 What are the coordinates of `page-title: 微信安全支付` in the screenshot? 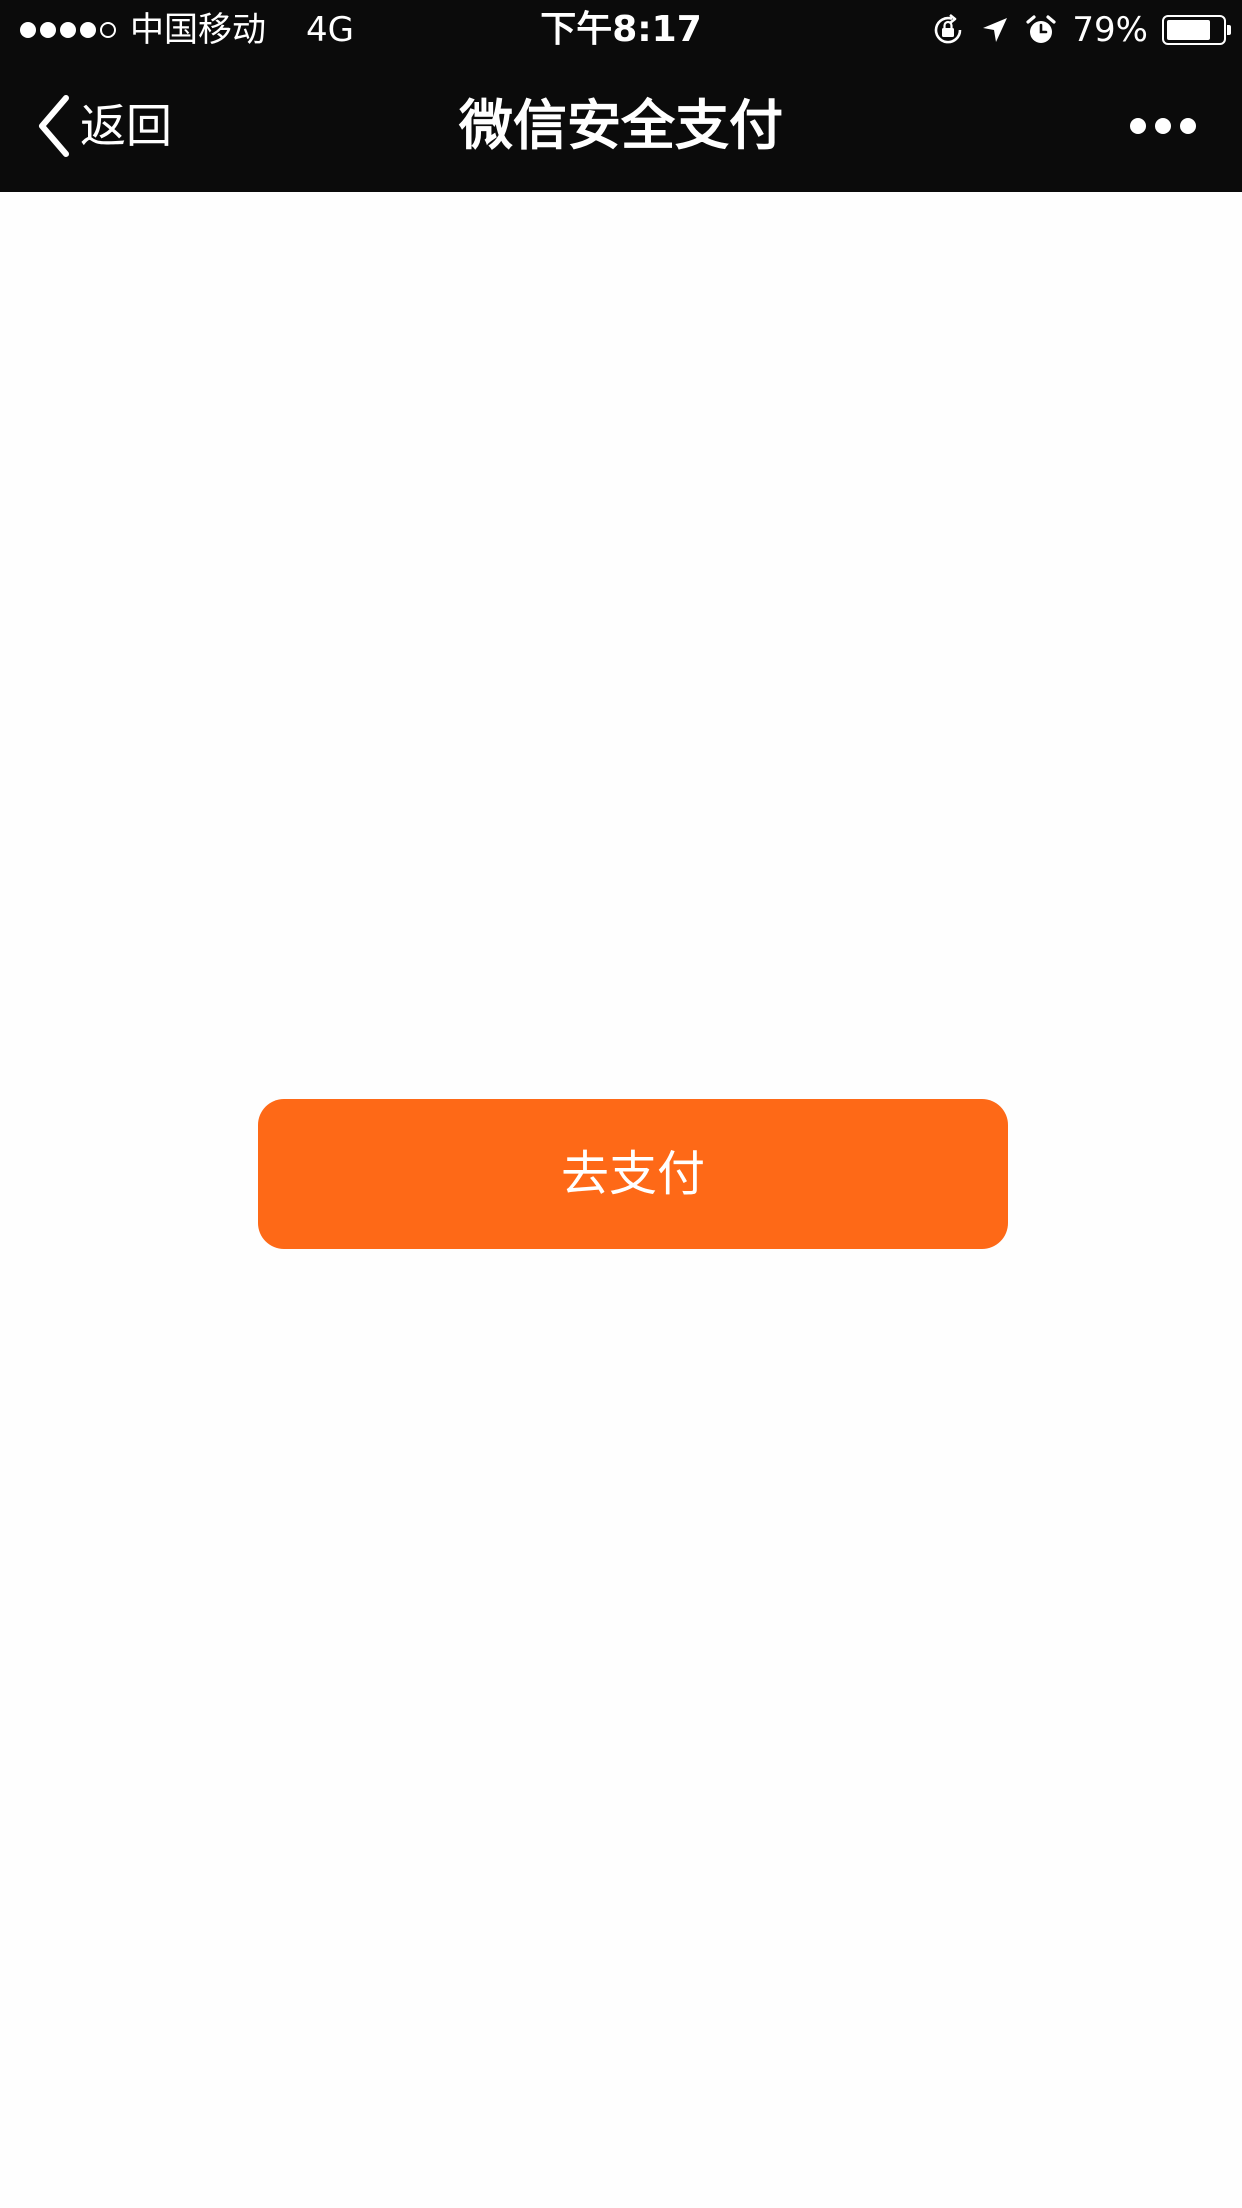 It's located at (621, 125).